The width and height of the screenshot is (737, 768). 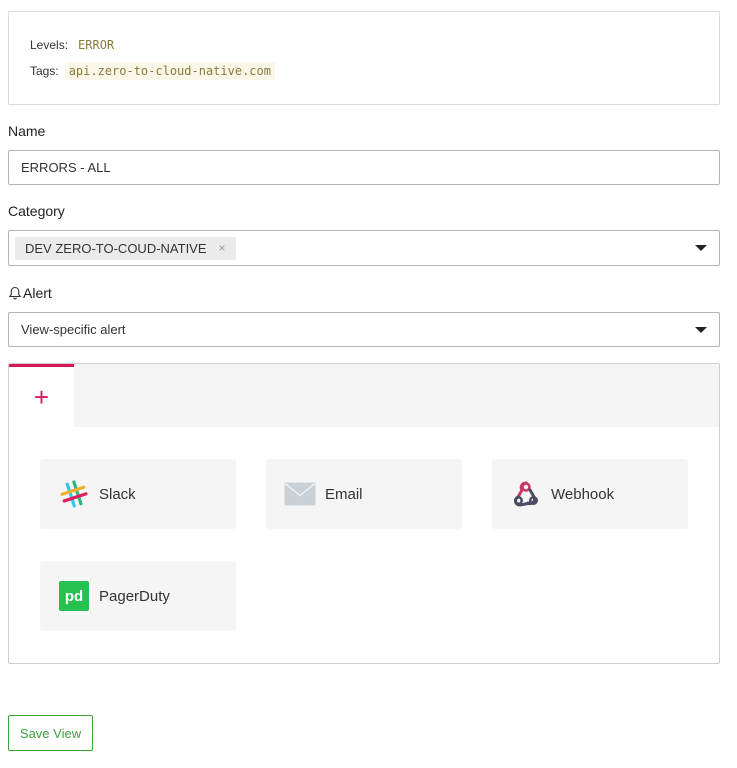 I want to click on alert-label-text: Alert, so click(x=37, y=293).